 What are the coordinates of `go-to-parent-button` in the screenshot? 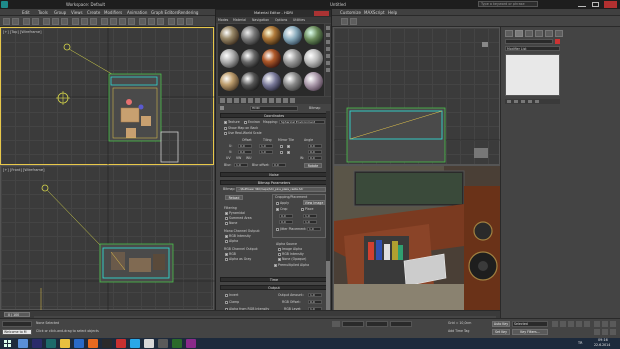 It's located at (285, 100).